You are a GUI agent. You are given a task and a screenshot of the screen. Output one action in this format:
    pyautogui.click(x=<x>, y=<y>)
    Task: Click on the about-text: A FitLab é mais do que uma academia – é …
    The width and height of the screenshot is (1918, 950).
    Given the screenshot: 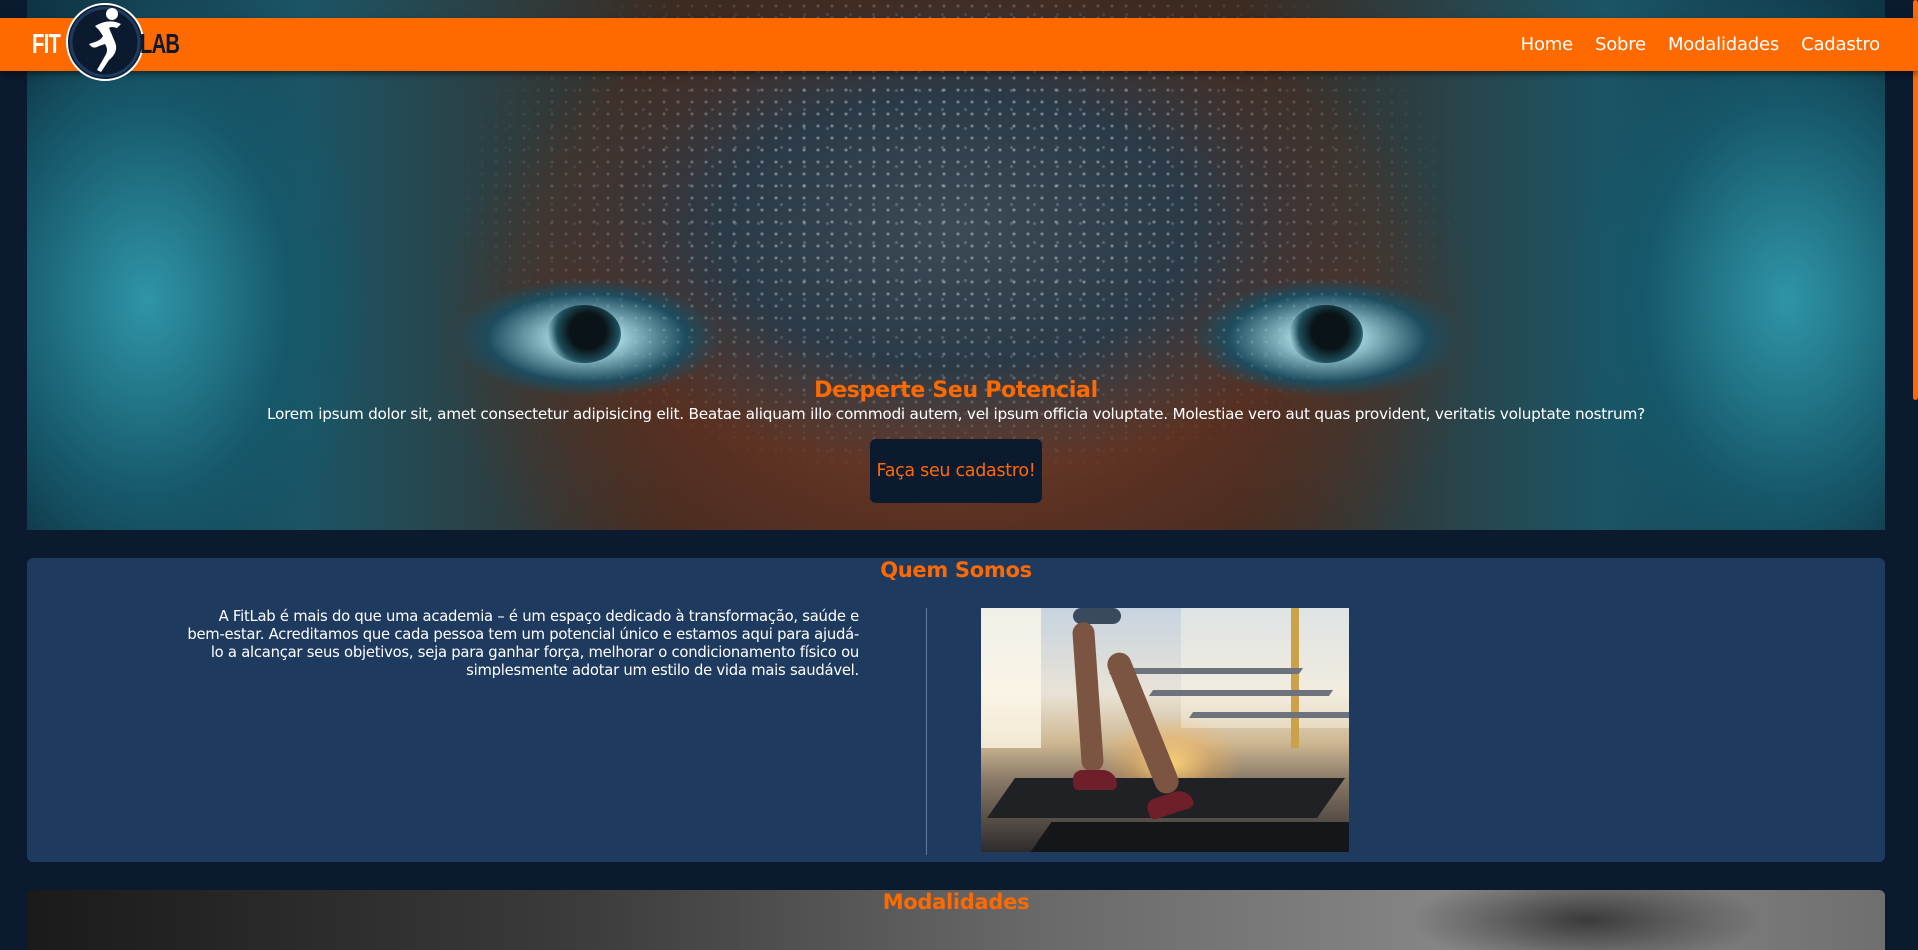 What is the action you would take?
    pyautogui.click(x=523, y=643)
    